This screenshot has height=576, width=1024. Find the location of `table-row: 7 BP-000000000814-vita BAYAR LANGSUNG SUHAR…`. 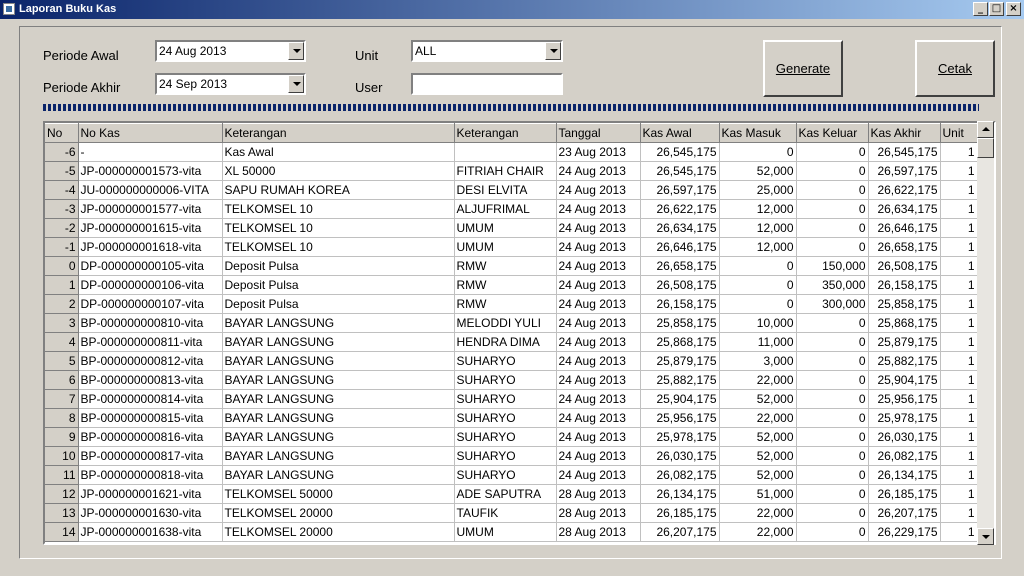

table-row: 7 BP-000000000814-vita BAYAR LANGSUNG SUHAR… is located at coordinates (511, 399).